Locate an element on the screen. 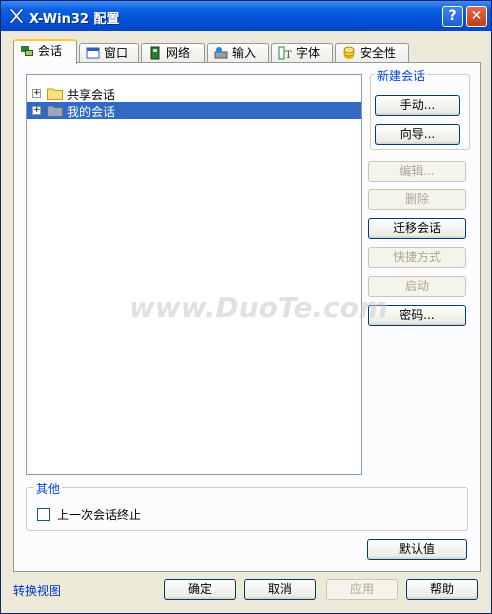 The width and height of the screenshot is (492, 614). help-title-button: ? is located at coordinates (452, 16).